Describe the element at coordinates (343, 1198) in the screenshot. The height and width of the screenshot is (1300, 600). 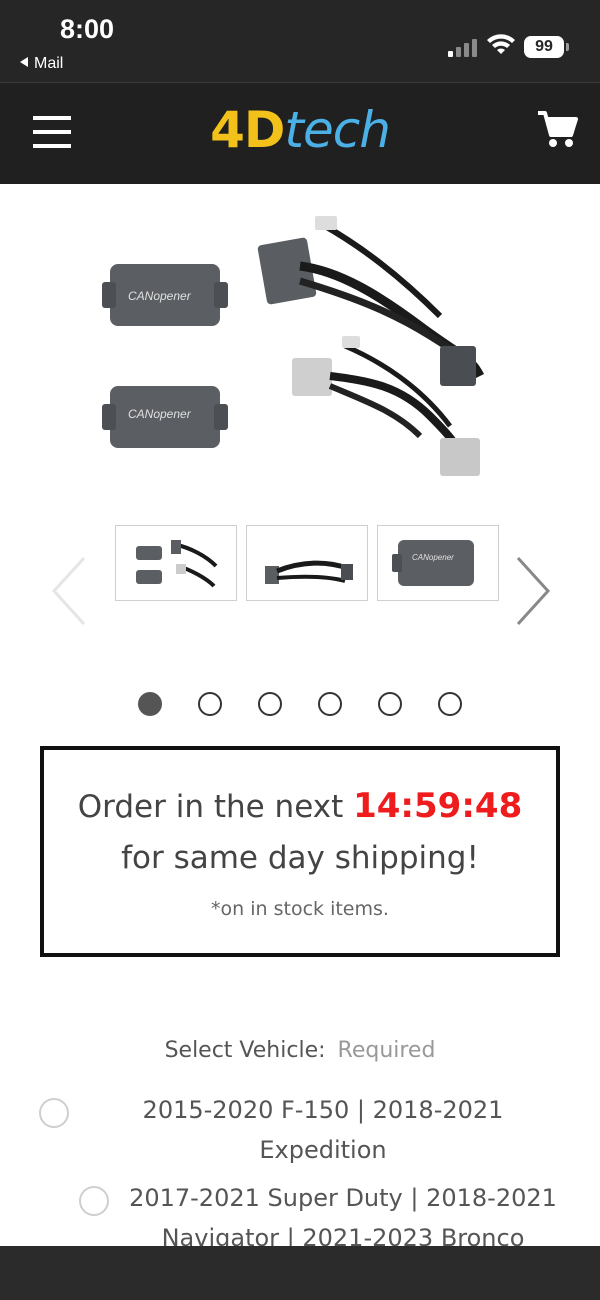
I see `vehicle-option-2-line-1: 2017-2021 Super Duty | 2018-2021` at that location.